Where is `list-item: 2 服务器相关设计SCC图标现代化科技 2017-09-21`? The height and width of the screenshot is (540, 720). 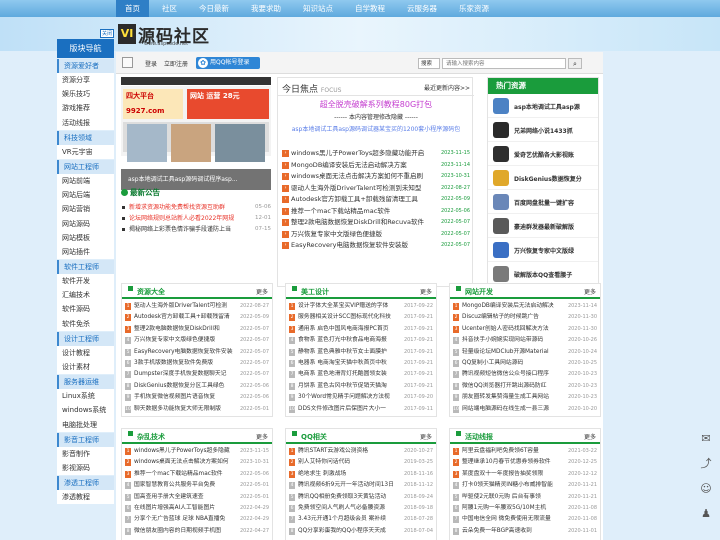 list-item: 2 服务器相关设计SCC图标现代化科技 2017-09-21 is located at coordinates (361, 317).